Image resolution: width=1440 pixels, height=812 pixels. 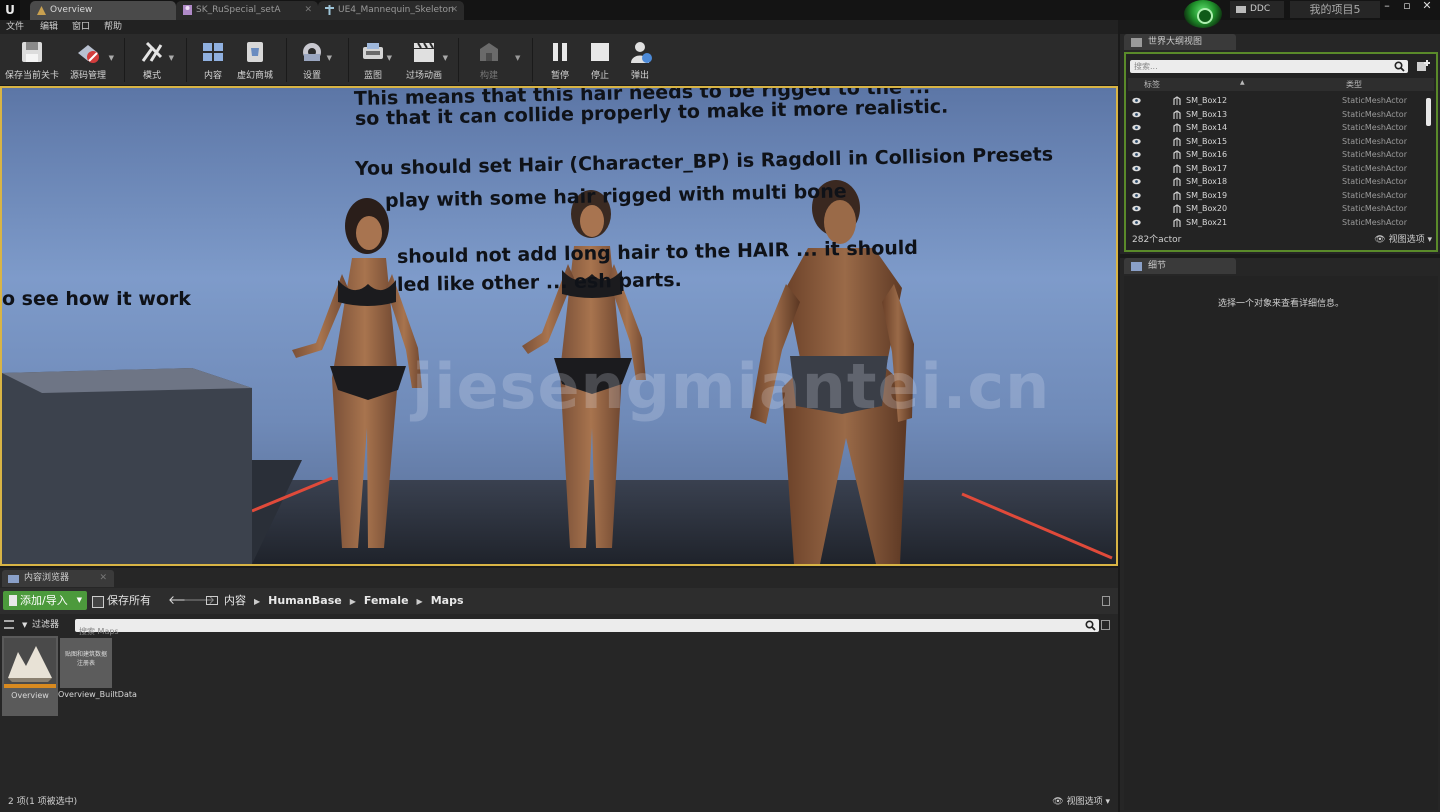 What do you see at coordinates (32, 60) in the screenshot?
I see `save-level-button: 保存当前关卡` at bounding box center [32, 60].